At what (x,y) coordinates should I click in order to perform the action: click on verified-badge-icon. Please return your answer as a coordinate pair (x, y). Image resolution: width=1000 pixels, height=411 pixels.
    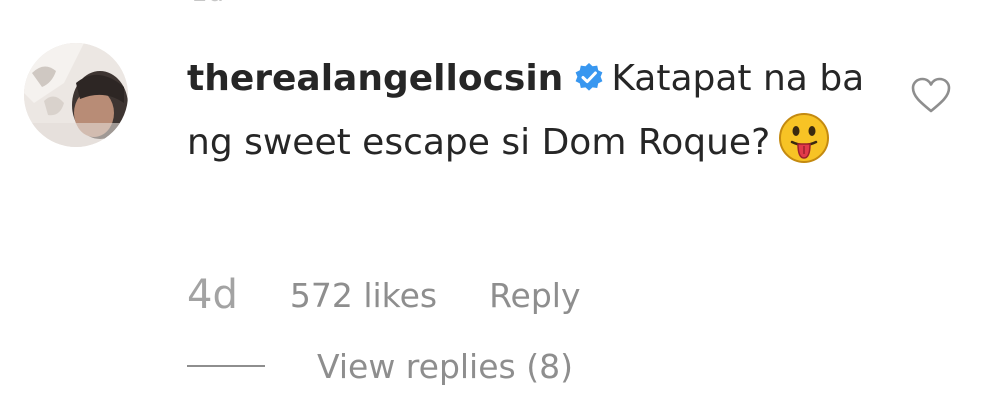
    Looking at the image, I should click on (589, 83).